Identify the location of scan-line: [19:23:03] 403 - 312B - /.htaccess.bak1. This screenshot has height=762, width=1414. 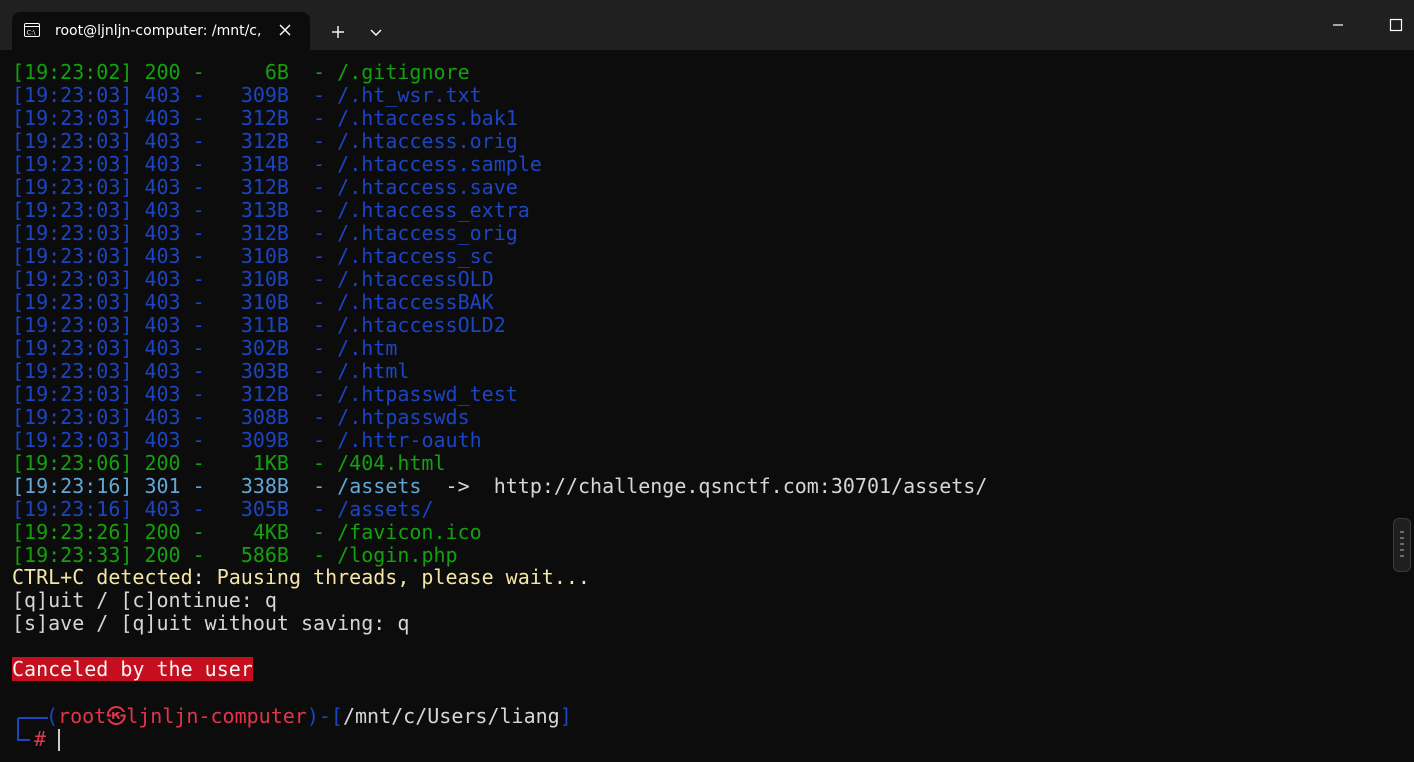
(265, 118).